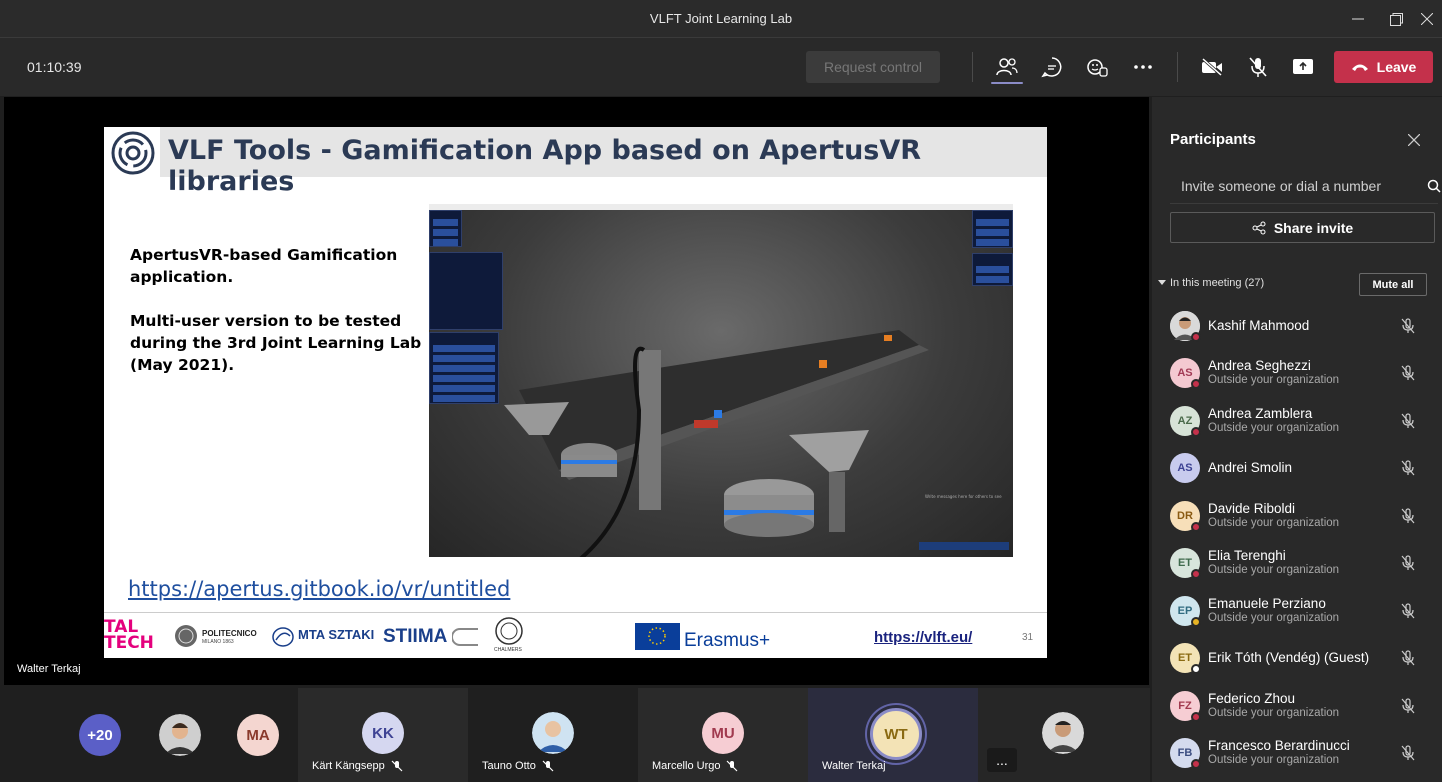 Image resolution: width=1442 pixels, height=782 pixels. I want to click on participant-name: Emanuele Perziano, so click(1267, 603).